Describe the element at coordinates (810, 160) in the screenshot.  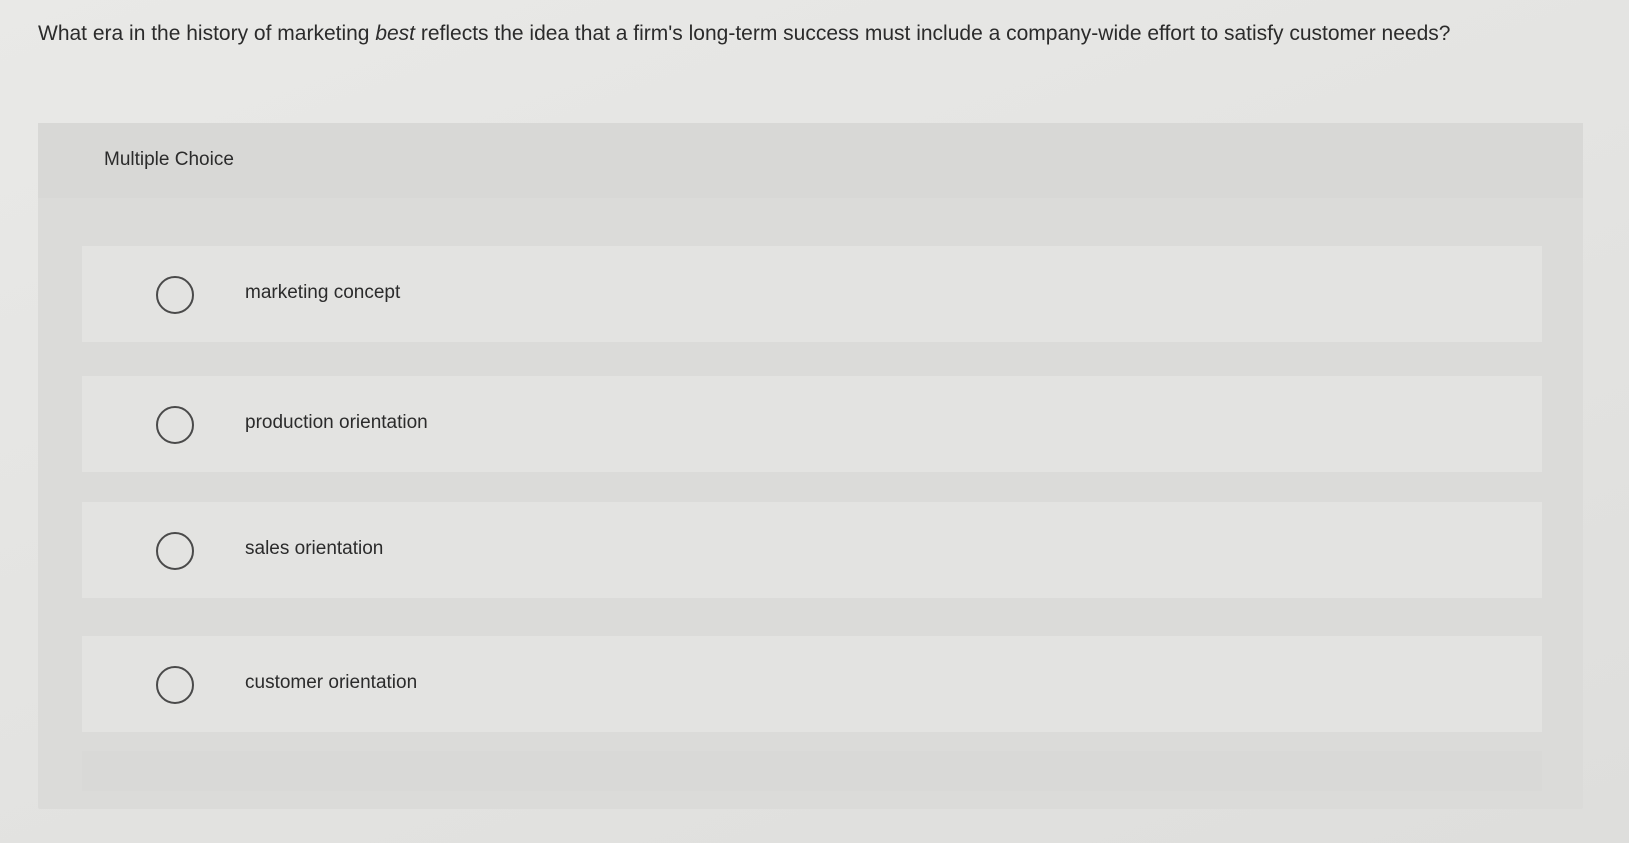
I see `panel-header: Multiple Choice` at that location.